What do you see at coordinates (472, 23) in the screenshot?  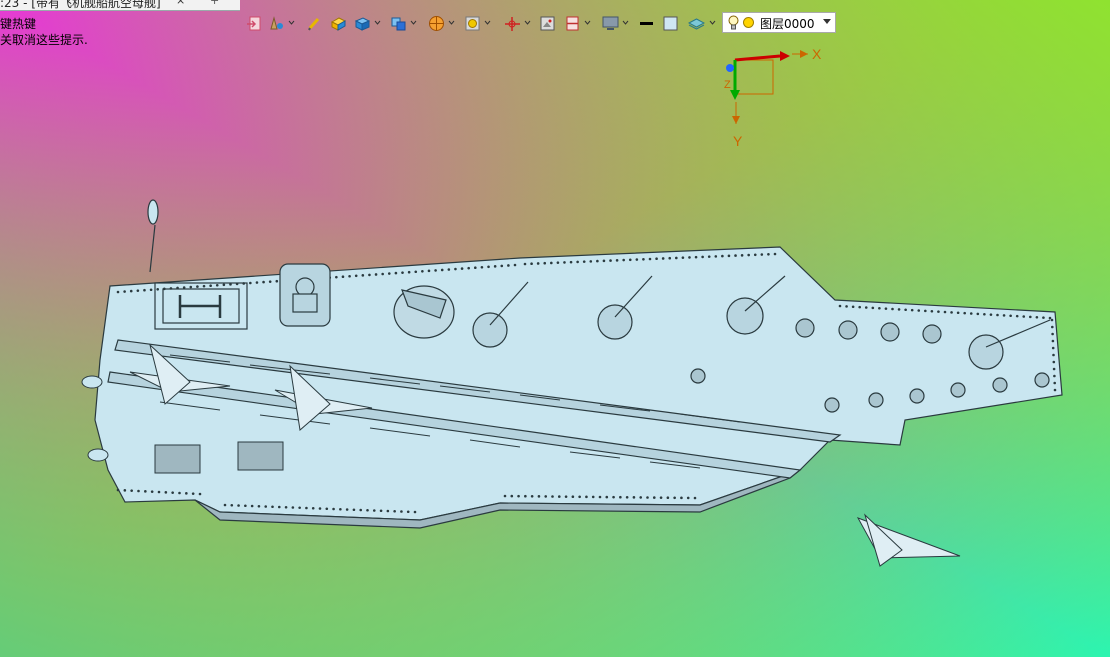 I see `view-frame-icon` at bounding box center [472, 23].